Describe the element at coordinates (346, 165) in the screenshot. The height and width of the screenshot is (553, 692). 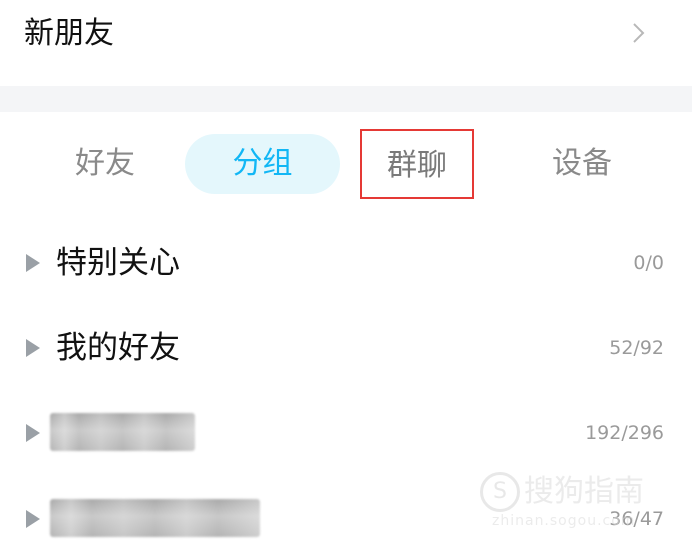
I see `contact-tabs: 好友 分组 群聊 设备` at that location.